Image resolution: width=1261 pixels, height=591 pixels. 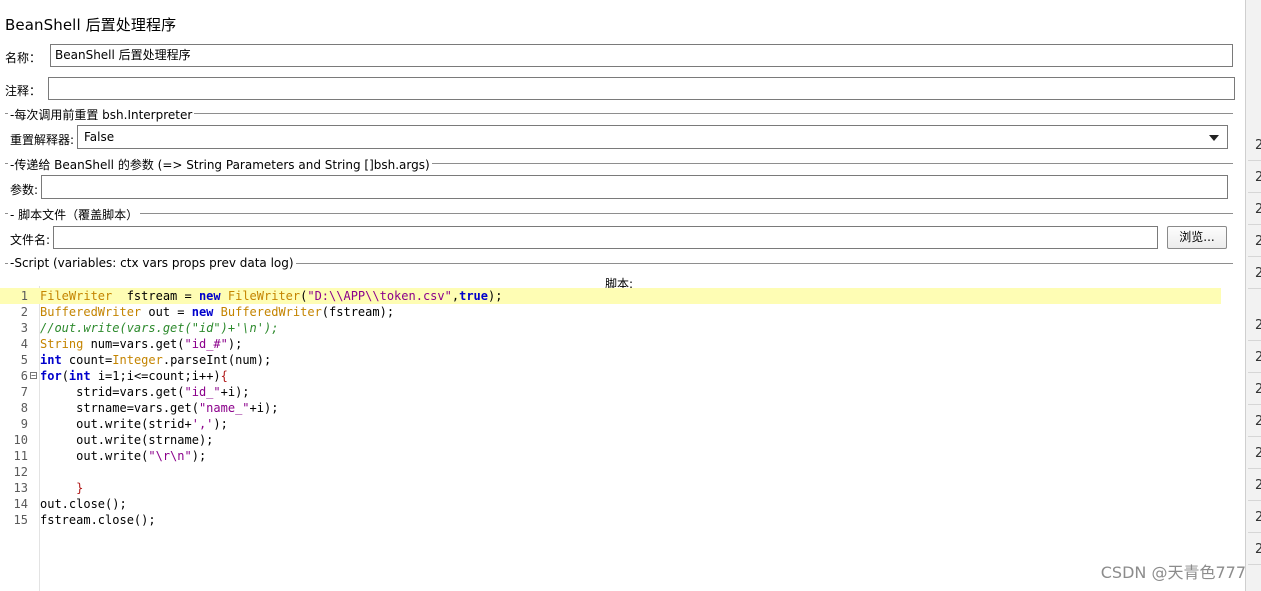 I want to click on code-token: Integer, so click(x=137, y=360).